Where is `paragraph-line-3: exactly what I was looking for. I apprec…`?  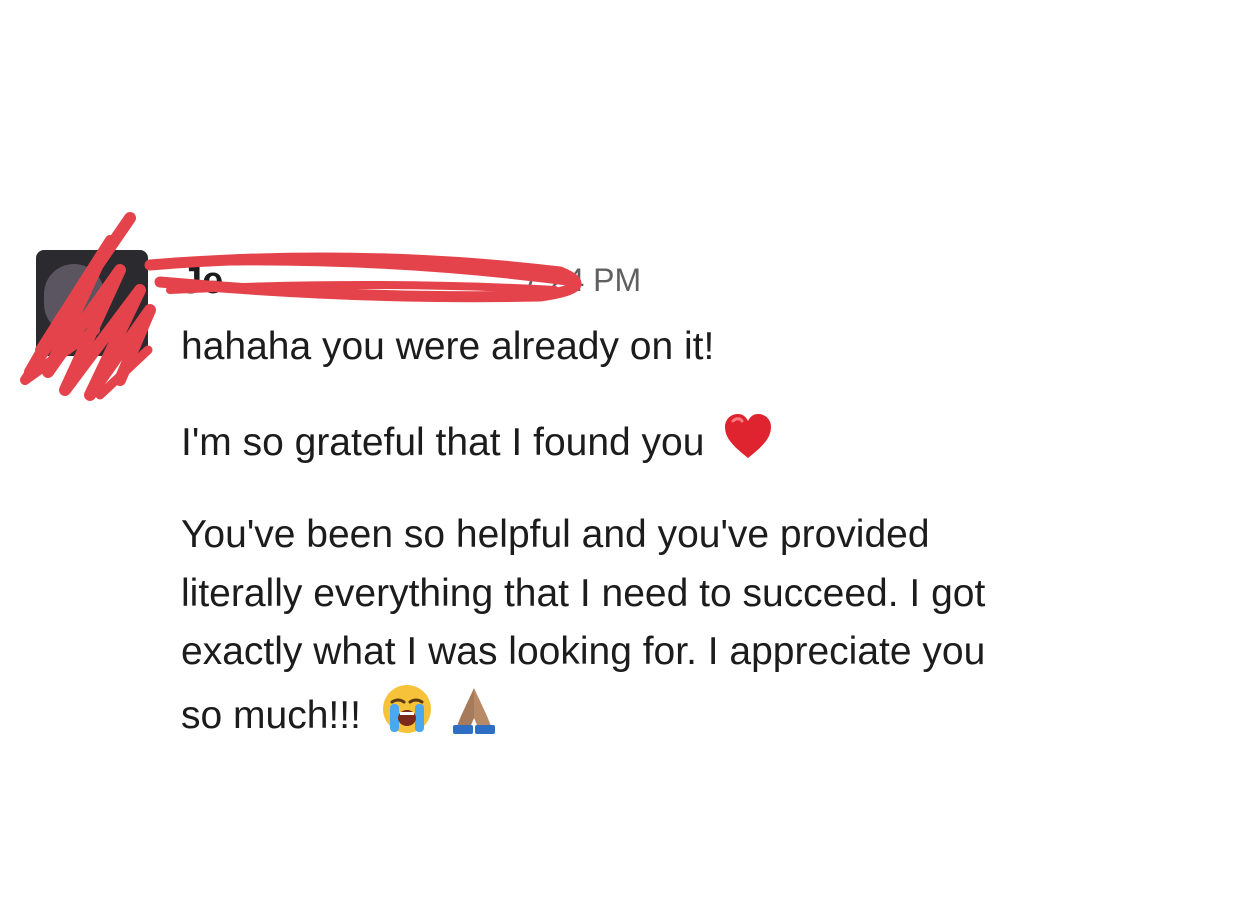 paragraph-line-3: exactly what I was looking for. I apprec… is located at coordinates (583, 651).